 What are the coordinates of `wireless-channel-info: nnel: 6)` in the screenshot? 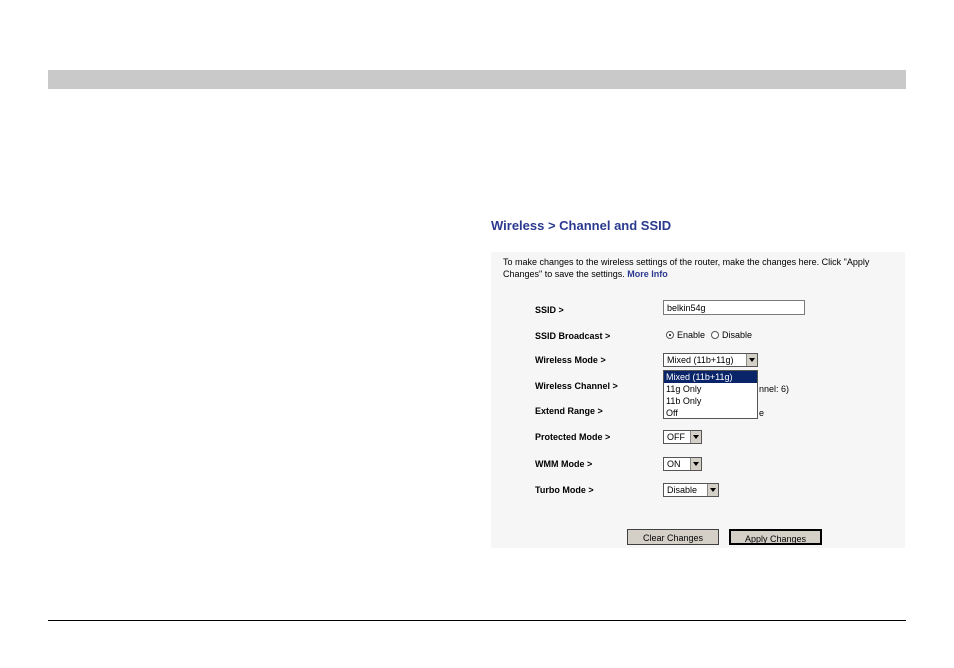 It's located at (774, 389).